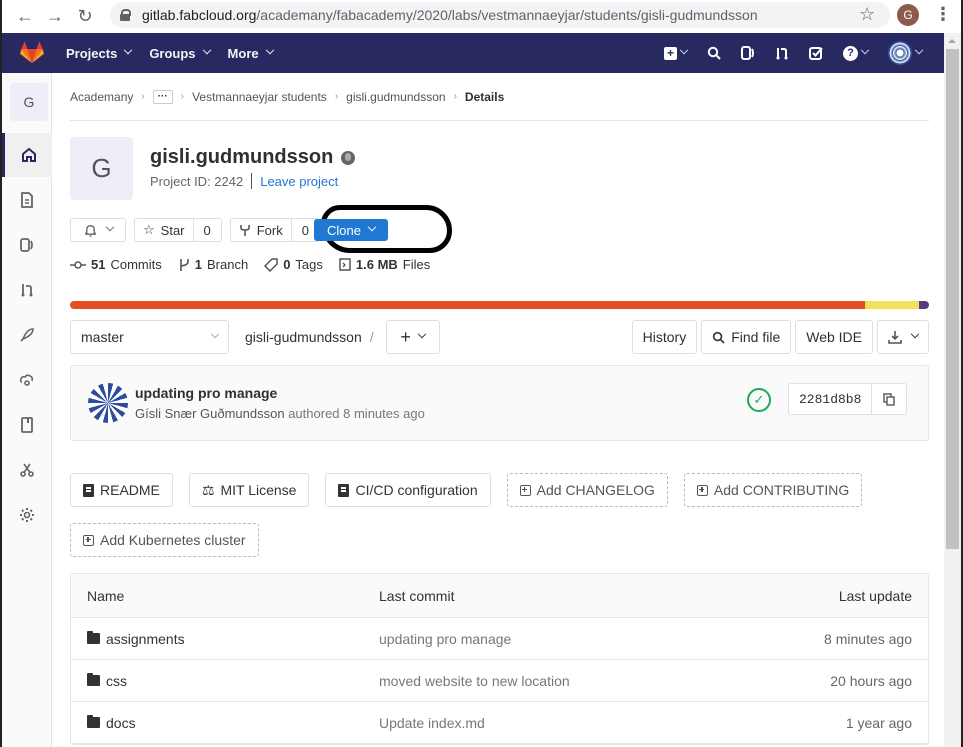  Describe the element at coordinates (903, 337) in the screenshot. I see `download-dropdown` at that location.